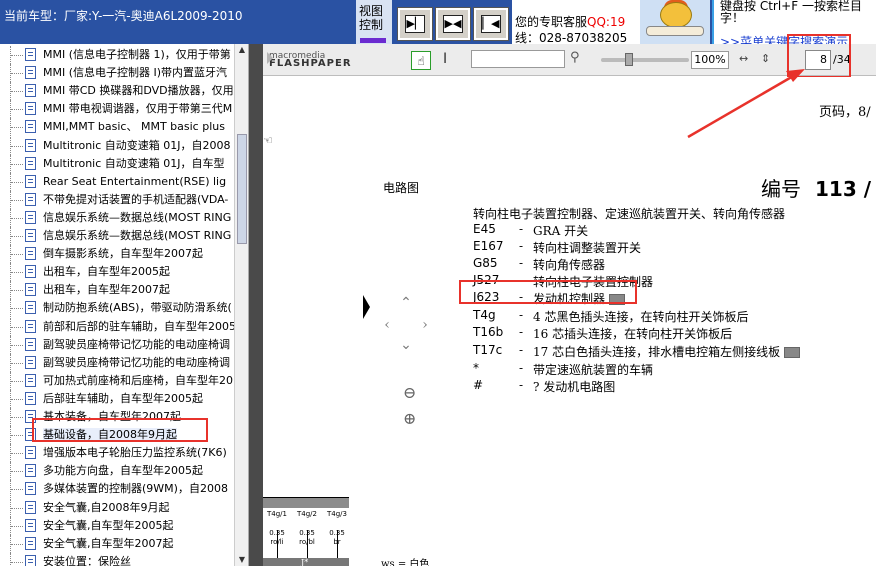  What do you see at coordinates (478, 385) in the screenshot?
I see `component-code: #` at bounding box center [478, 385].